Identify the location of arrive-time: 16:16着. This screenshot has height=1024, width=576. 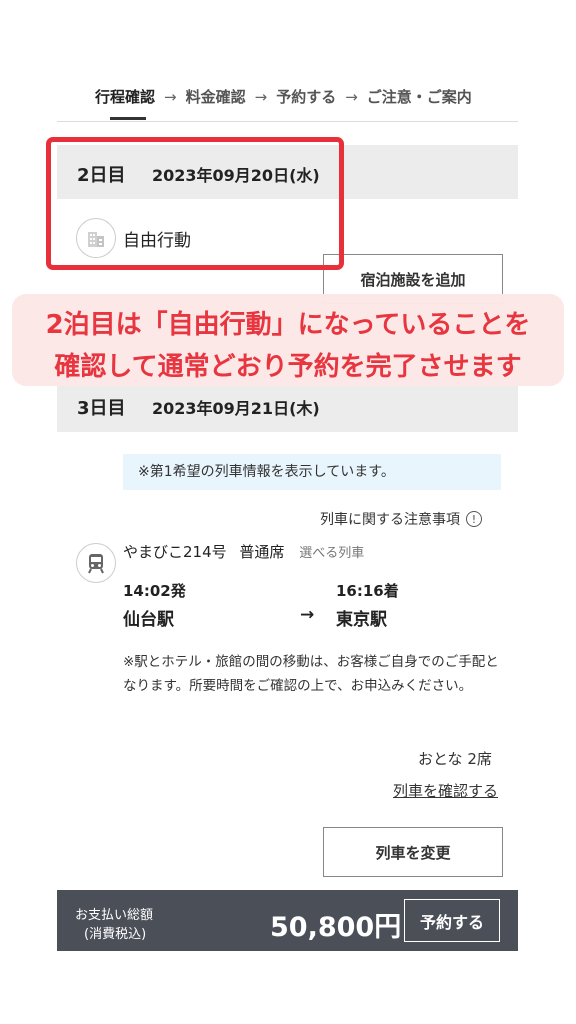
(367, 591).